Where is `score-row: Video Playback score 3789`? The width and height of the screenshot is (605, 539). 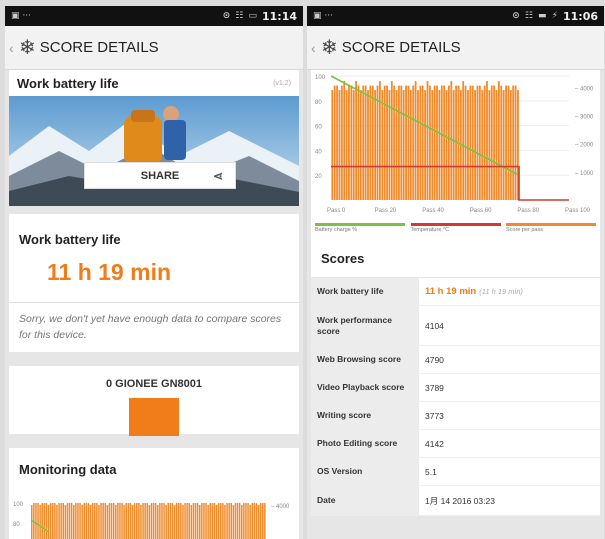
score-row: Video Playback score 3789 is located at coordinates (455, 388).